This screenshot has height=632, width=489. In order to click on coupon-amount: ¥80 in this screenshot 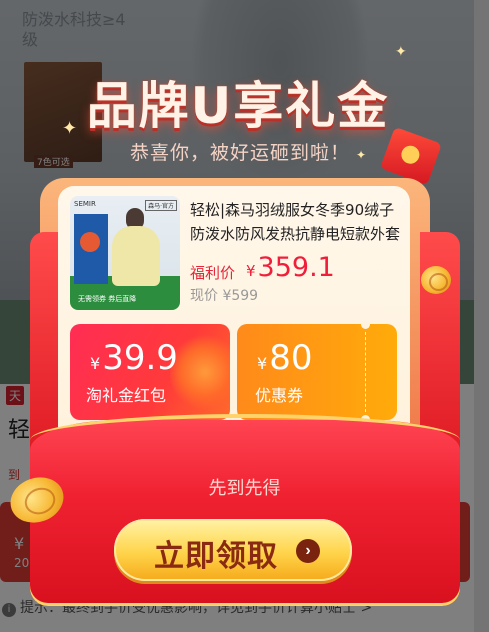, I will do `click(284, 358)`.